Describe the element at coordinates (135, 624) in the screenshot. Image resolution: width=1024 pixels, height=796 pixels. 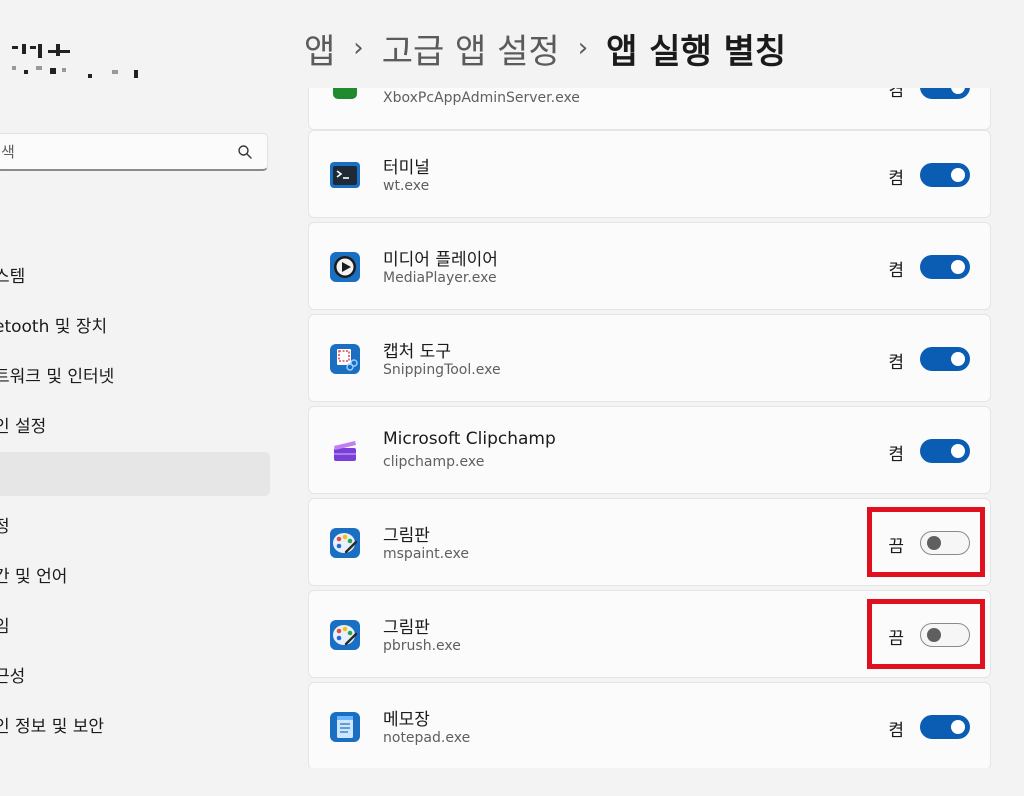
I see `sidebar-item-gaming: 임` at that location.